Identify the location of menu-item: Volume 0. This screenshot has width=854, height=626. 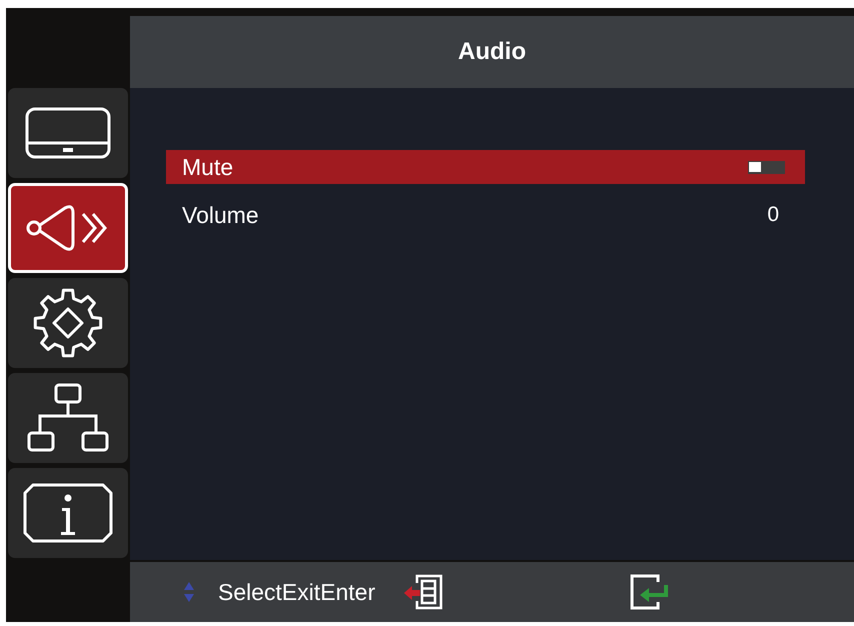
(485, 215).